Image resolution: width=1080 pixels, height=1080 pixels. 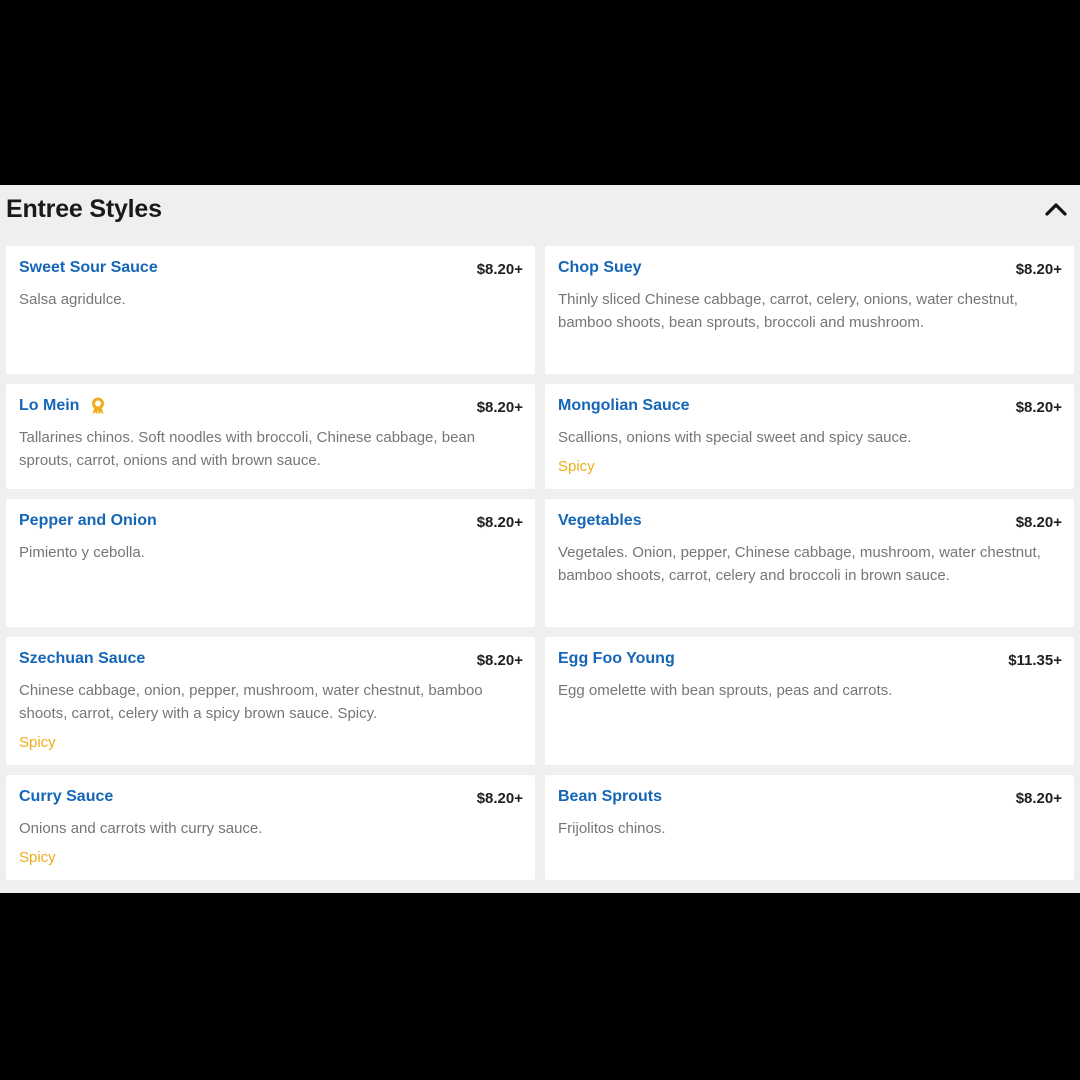 I want to click on item-description: Salsa agridulce., so click(x=72, y=299).